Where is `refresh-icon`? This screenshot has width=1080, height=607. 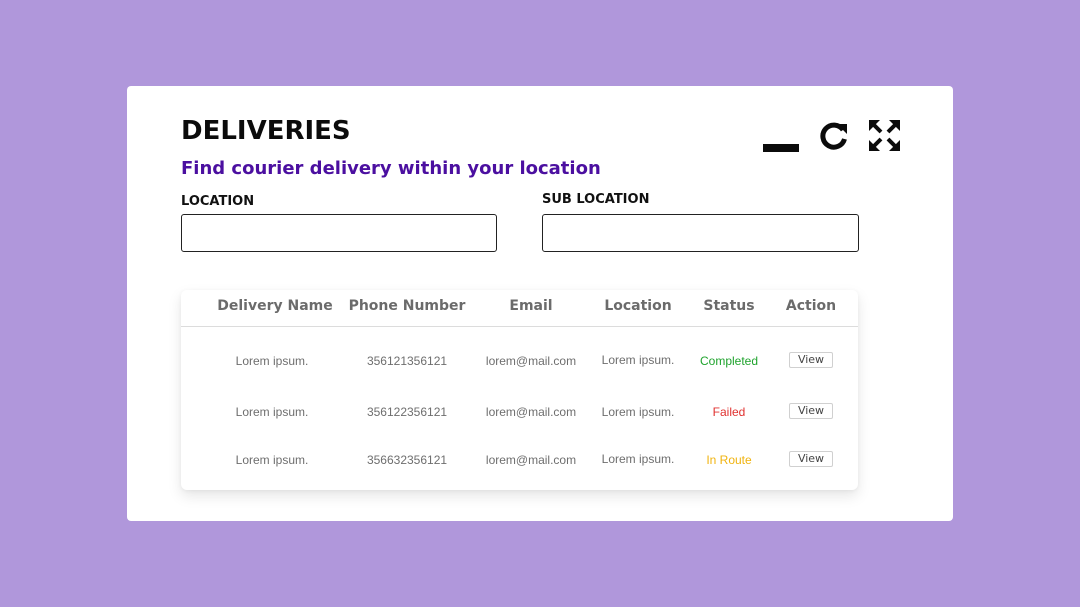
refresh-icon is located at coordinates (834, 136).